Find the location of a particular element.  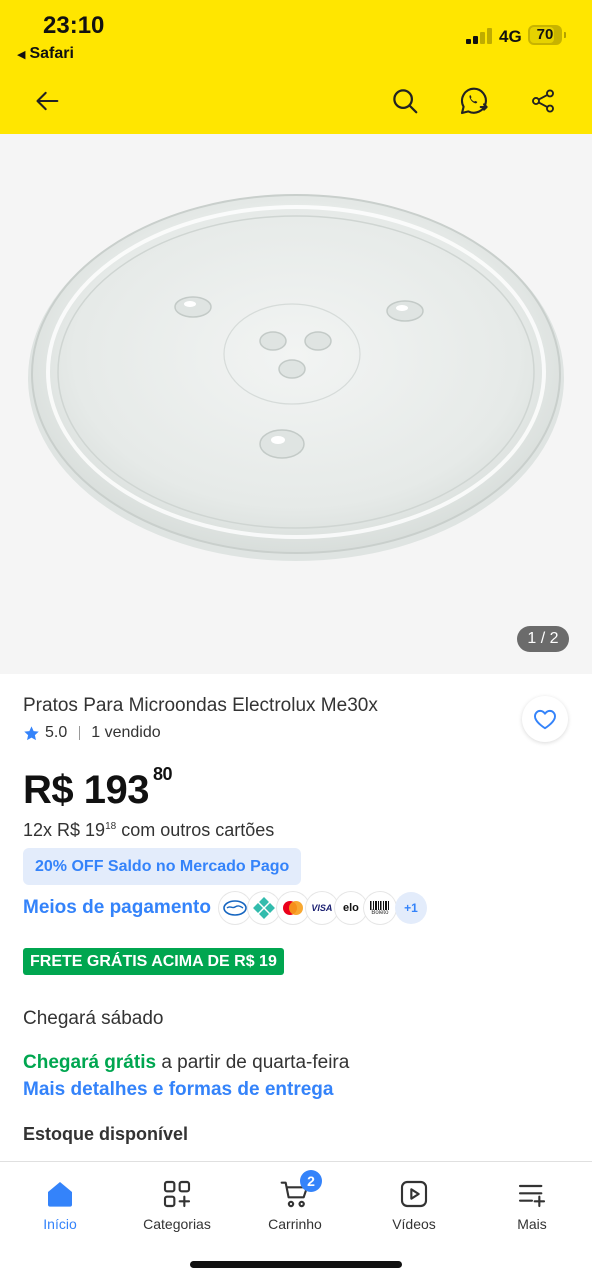

free-arrival-info: Chegará grátis a partir de quarta-feira is located at coordinates (186, 1063).